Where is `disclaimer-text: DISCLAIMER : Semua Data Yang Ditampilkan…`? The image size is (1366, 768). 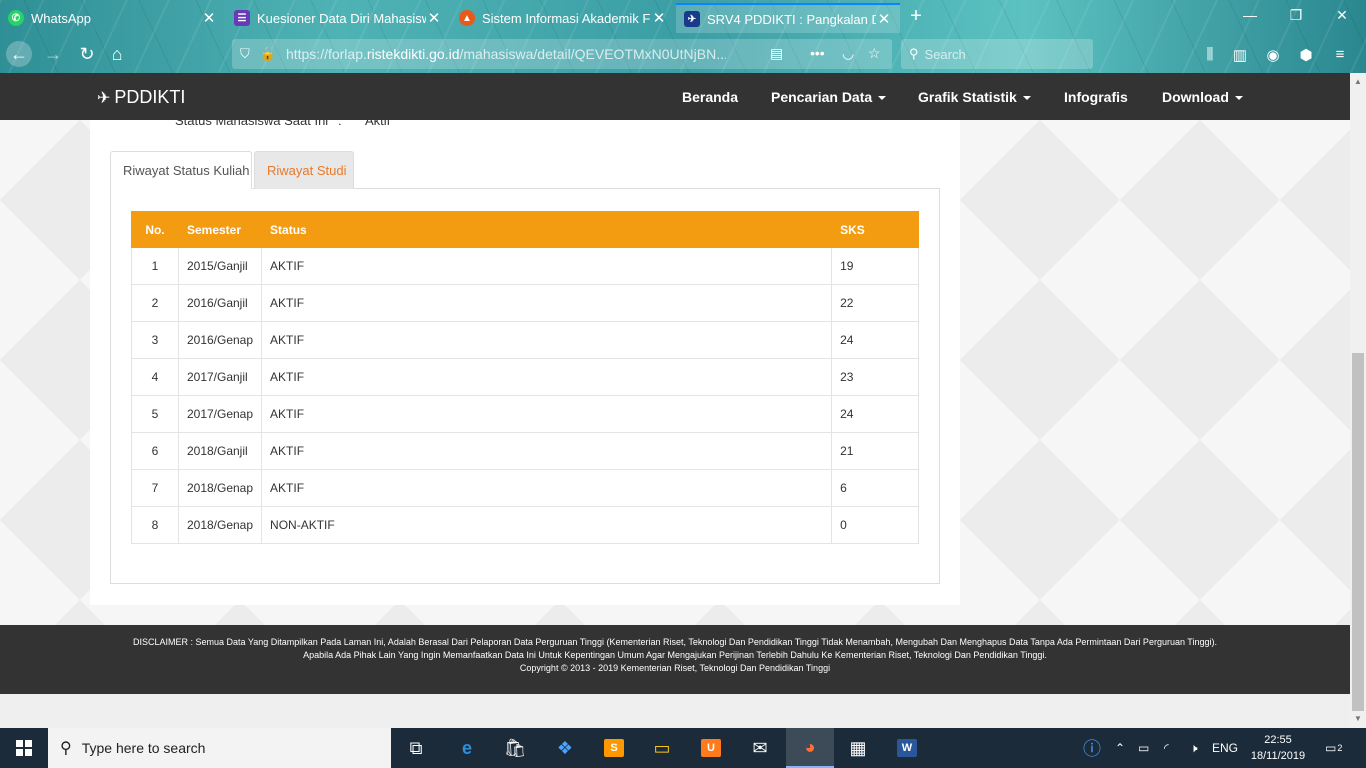
disclaimer-text: DISCLAIMER : Semua Data Yang Ditampilkan… is located at coordinates (675, 642).